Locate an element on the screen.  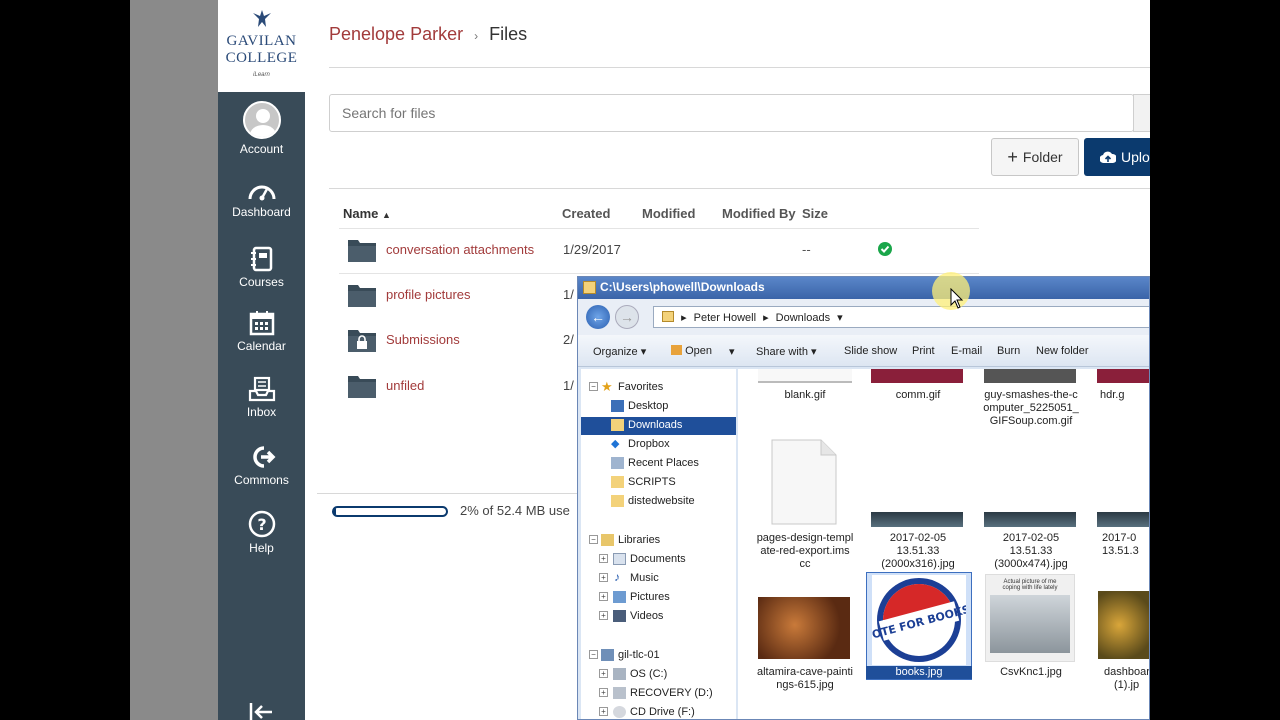
file-name-line: (1).jp is located at coordinates (1127, 685).